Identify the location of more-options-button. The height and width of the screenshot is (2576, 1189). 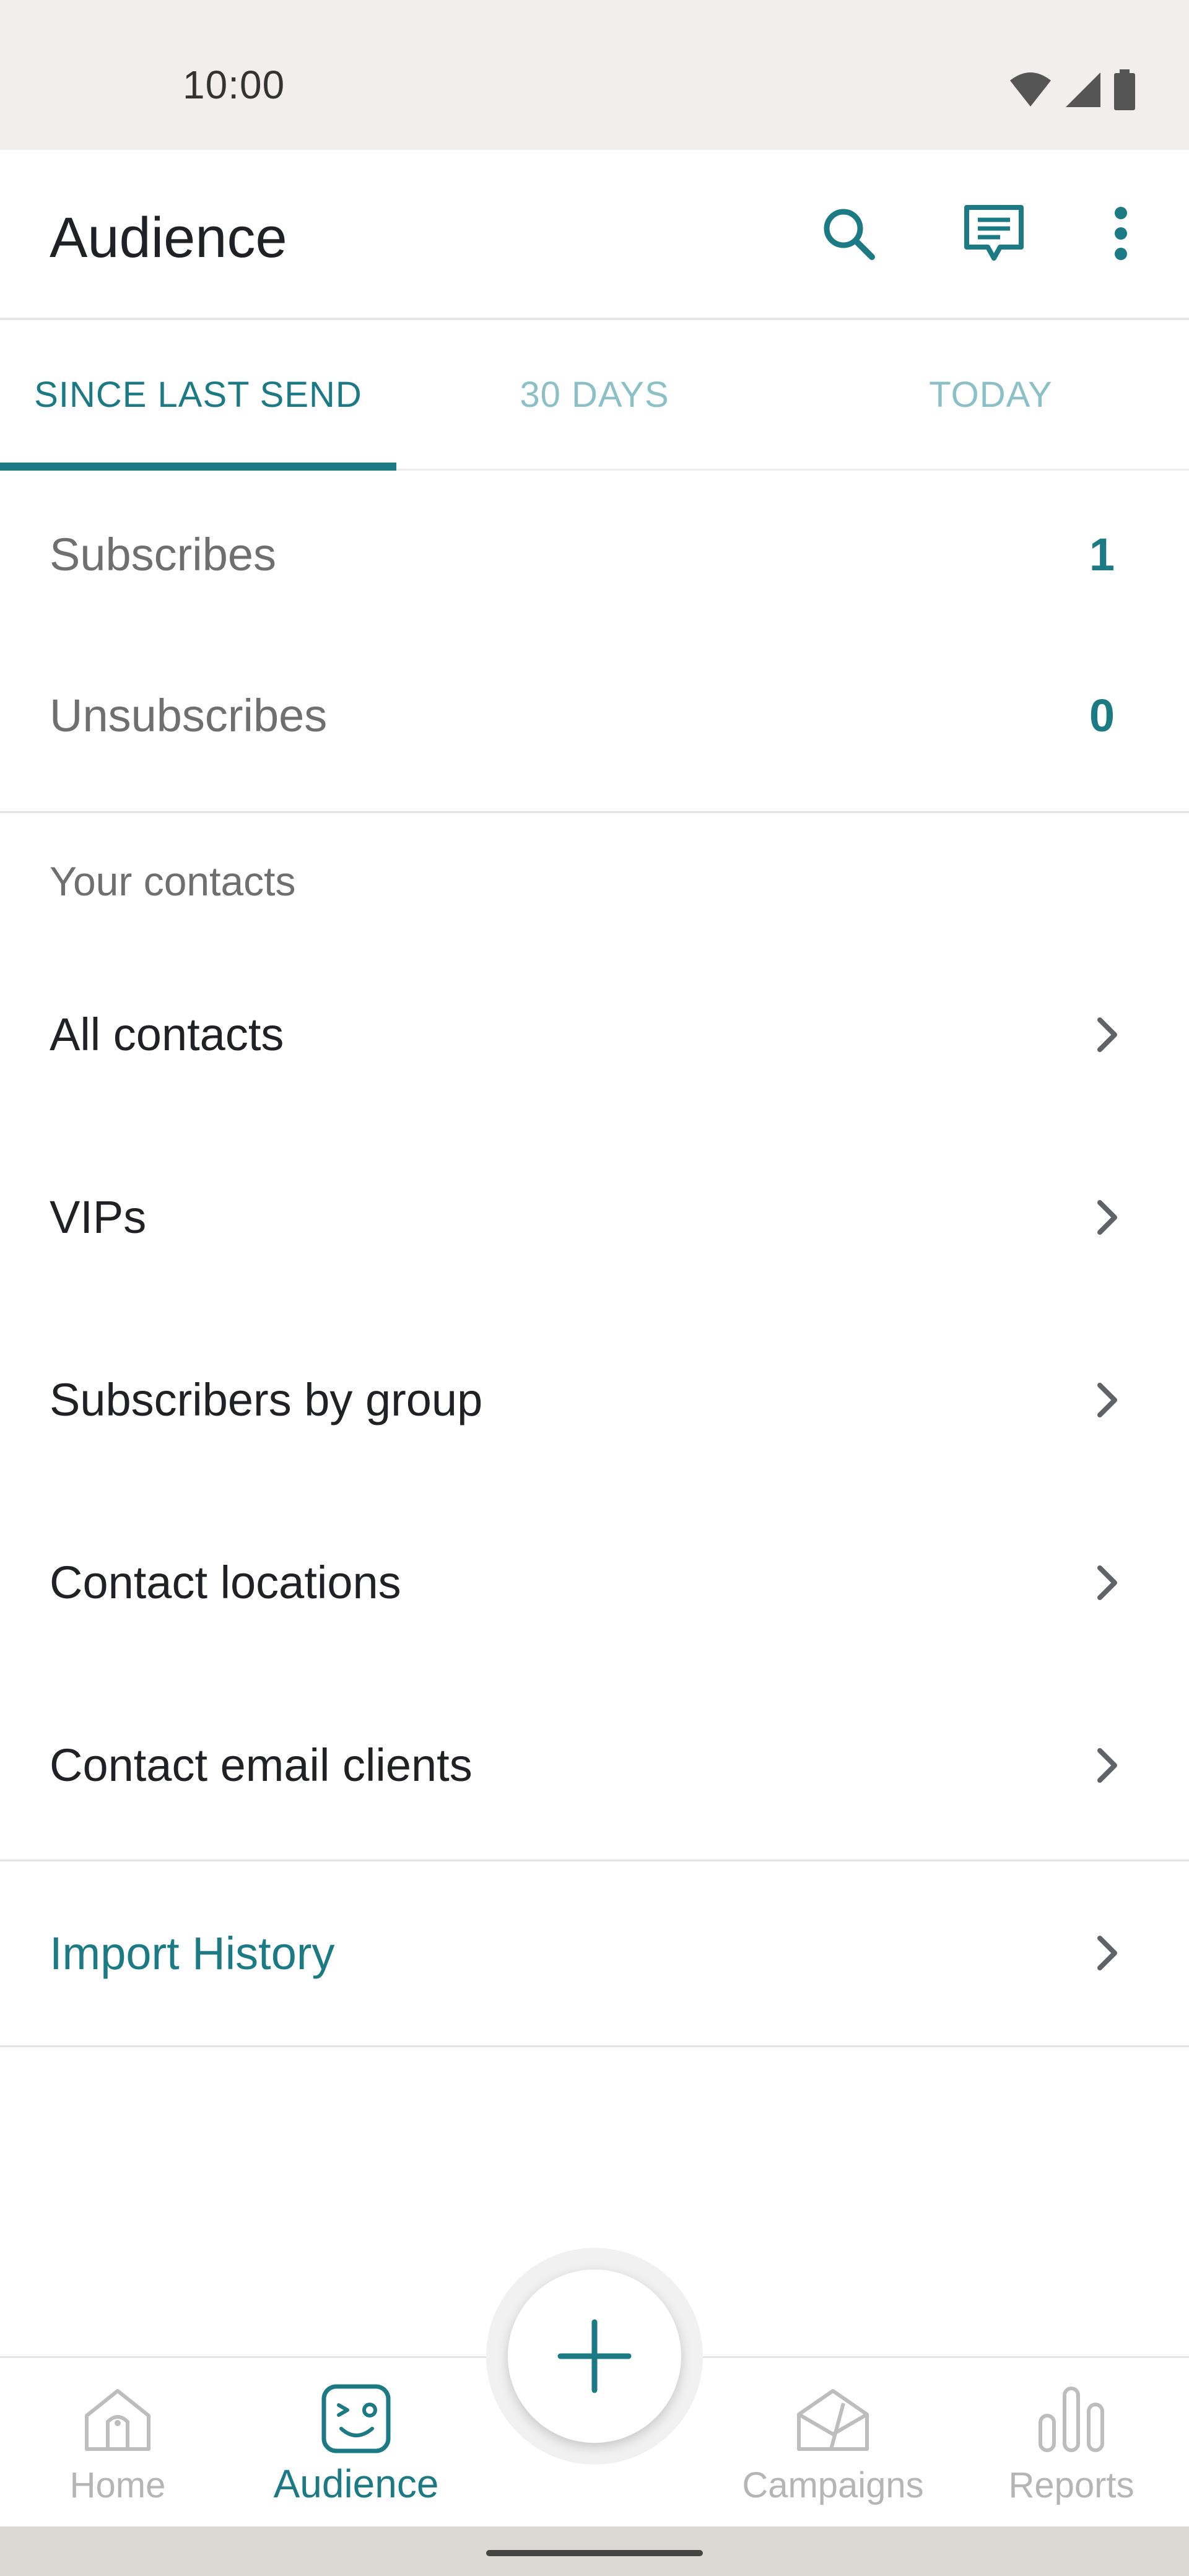
(1121, 233).